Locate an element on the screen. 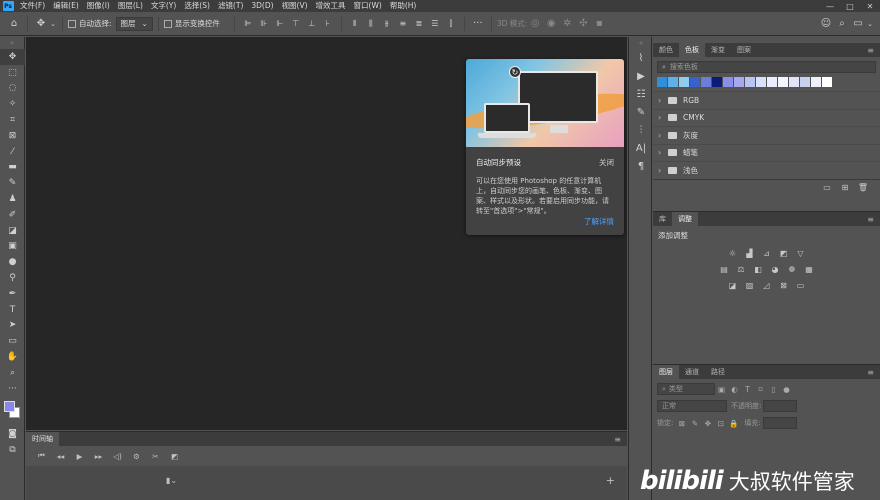 The height and width of the screenshot is (500, 880). tab-paths: 路径 is located at coordinates (718, 372).